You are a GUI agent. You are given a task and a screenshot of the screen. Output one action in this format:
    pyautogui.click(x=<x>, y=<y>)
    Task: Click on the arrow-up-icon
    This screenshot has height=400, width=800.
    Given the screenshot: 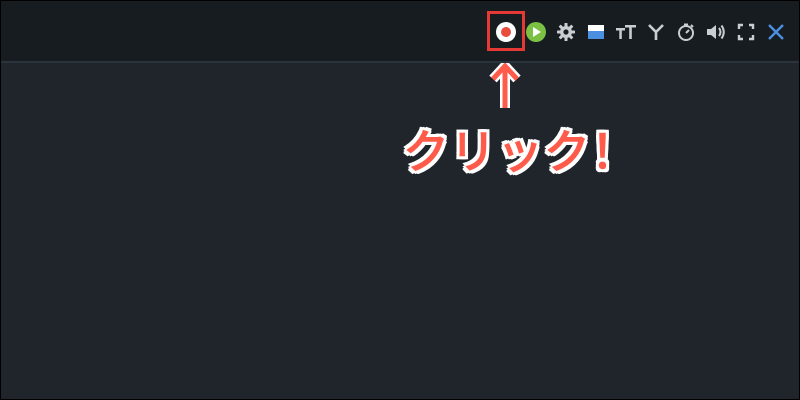 What is the action you would take?
    pyautogui.click(x=505, y=85)
    